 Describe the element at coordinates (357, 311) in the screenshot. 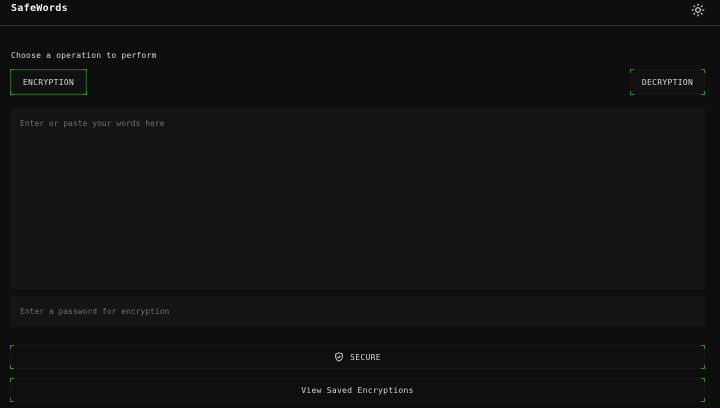

I see `password-input` at that location.